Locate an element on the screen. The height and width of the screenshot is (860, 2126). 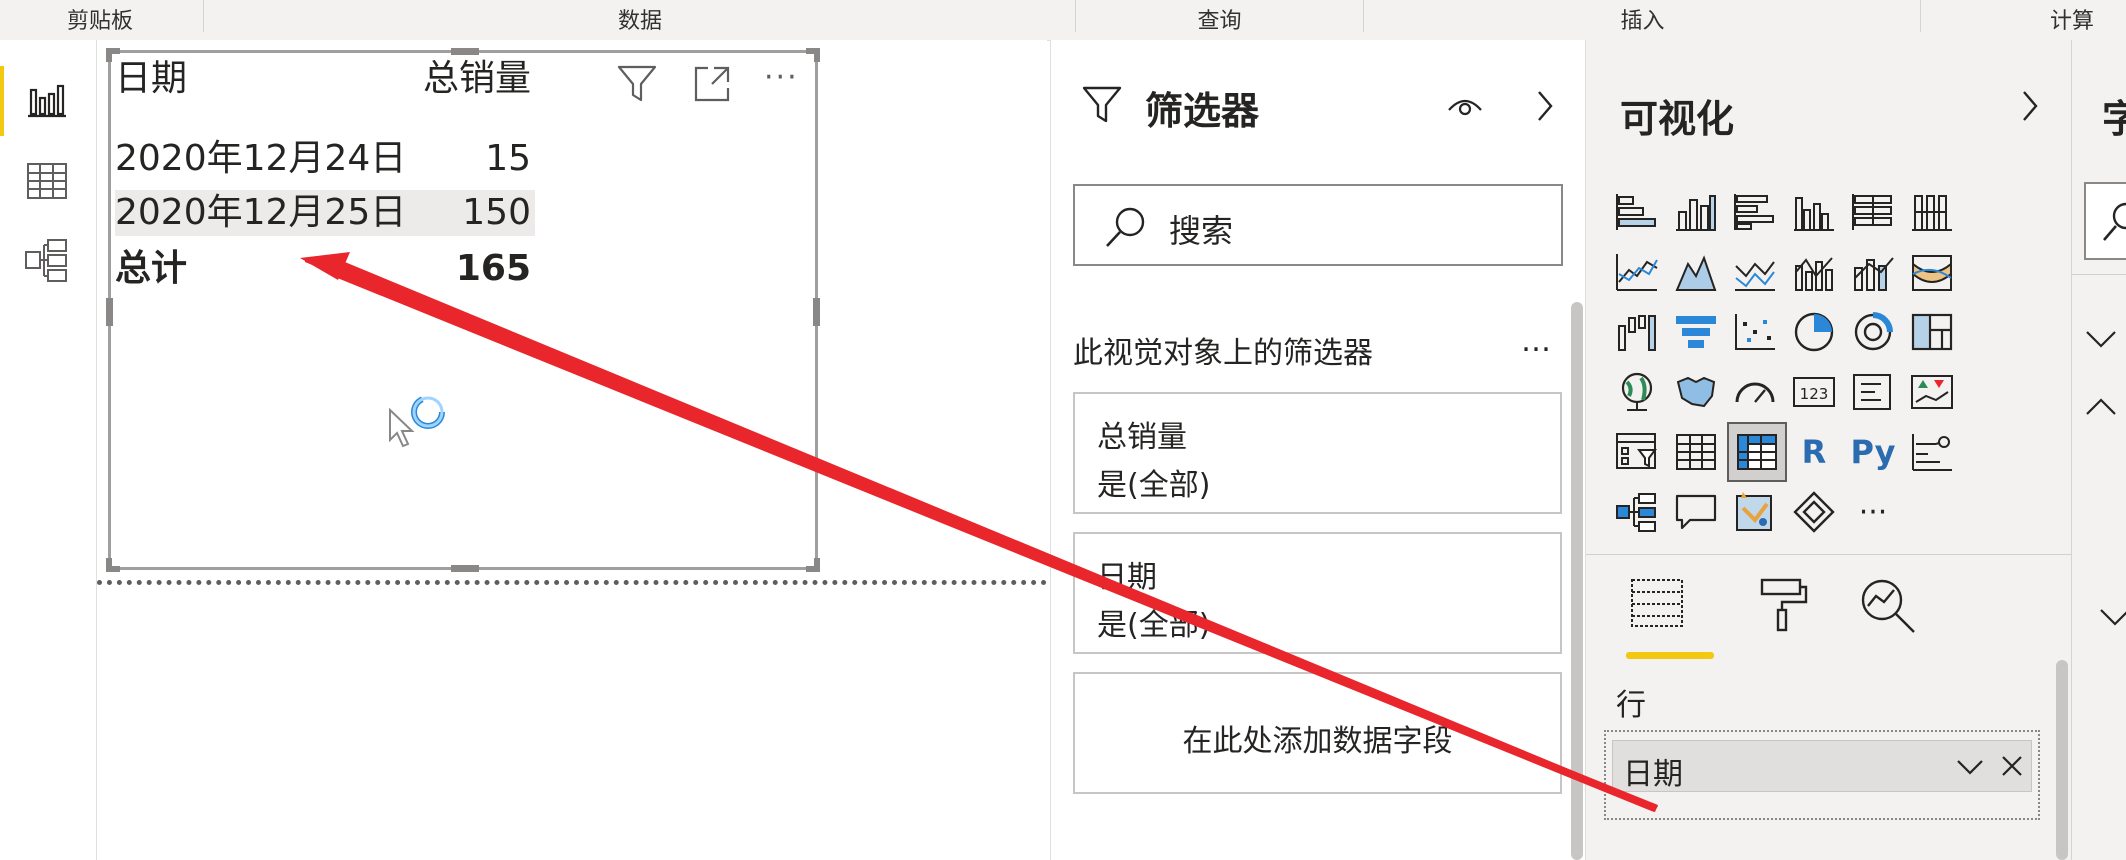
svg-text: 123 is located at coordinates (1814, 394).